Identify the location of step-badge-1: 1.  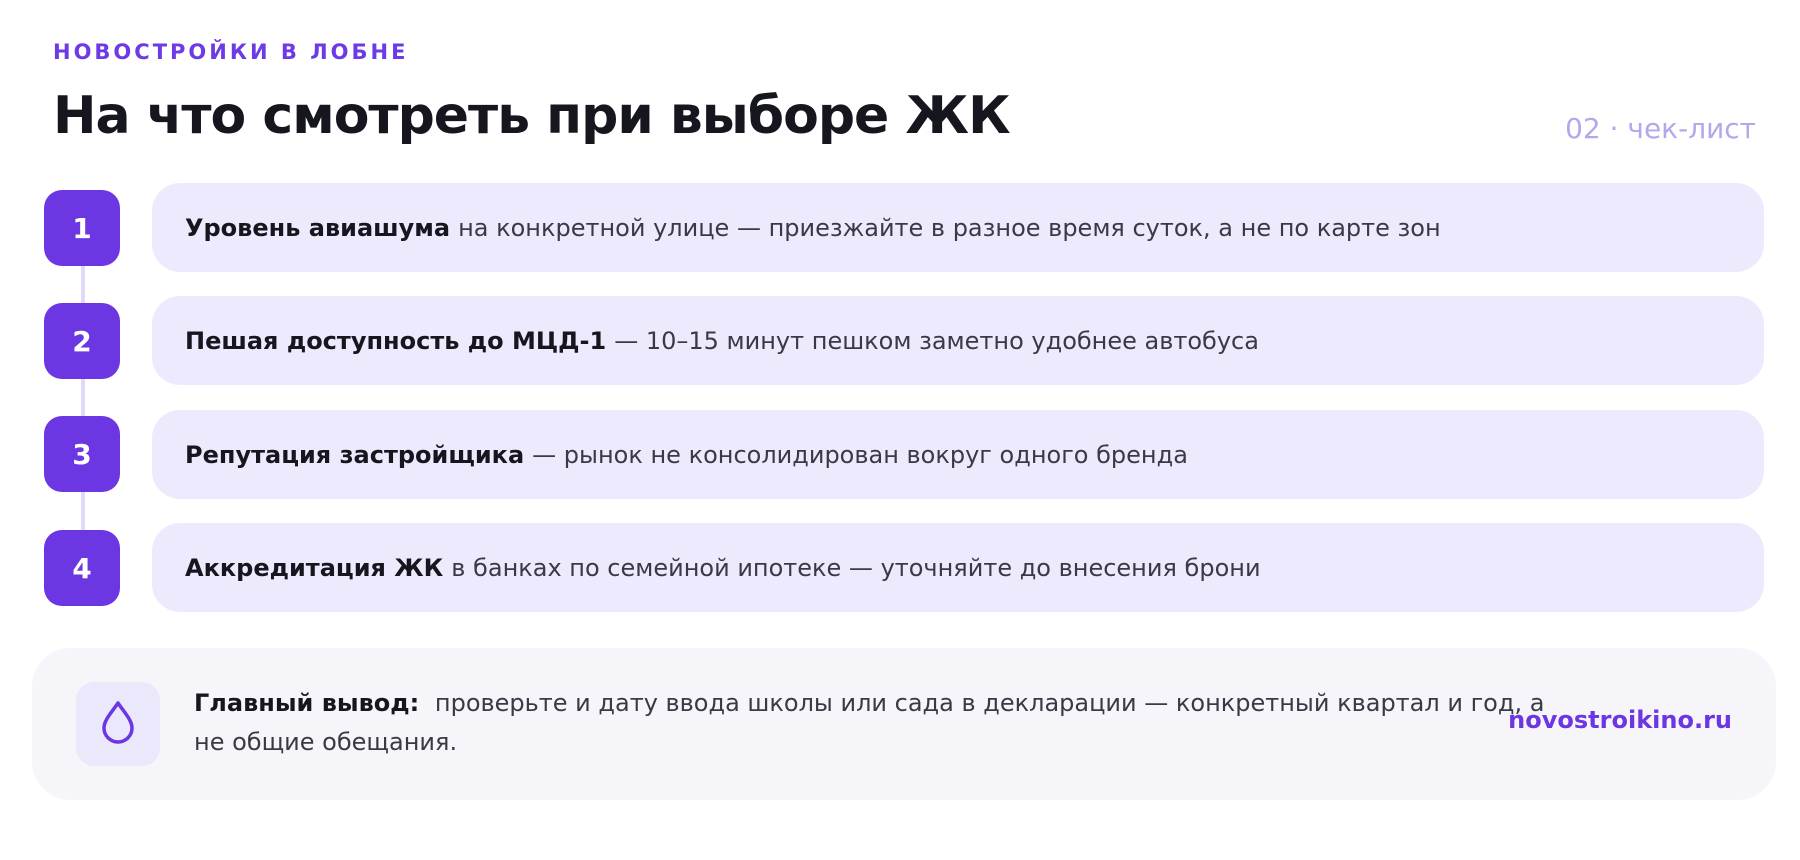
(82, 228).